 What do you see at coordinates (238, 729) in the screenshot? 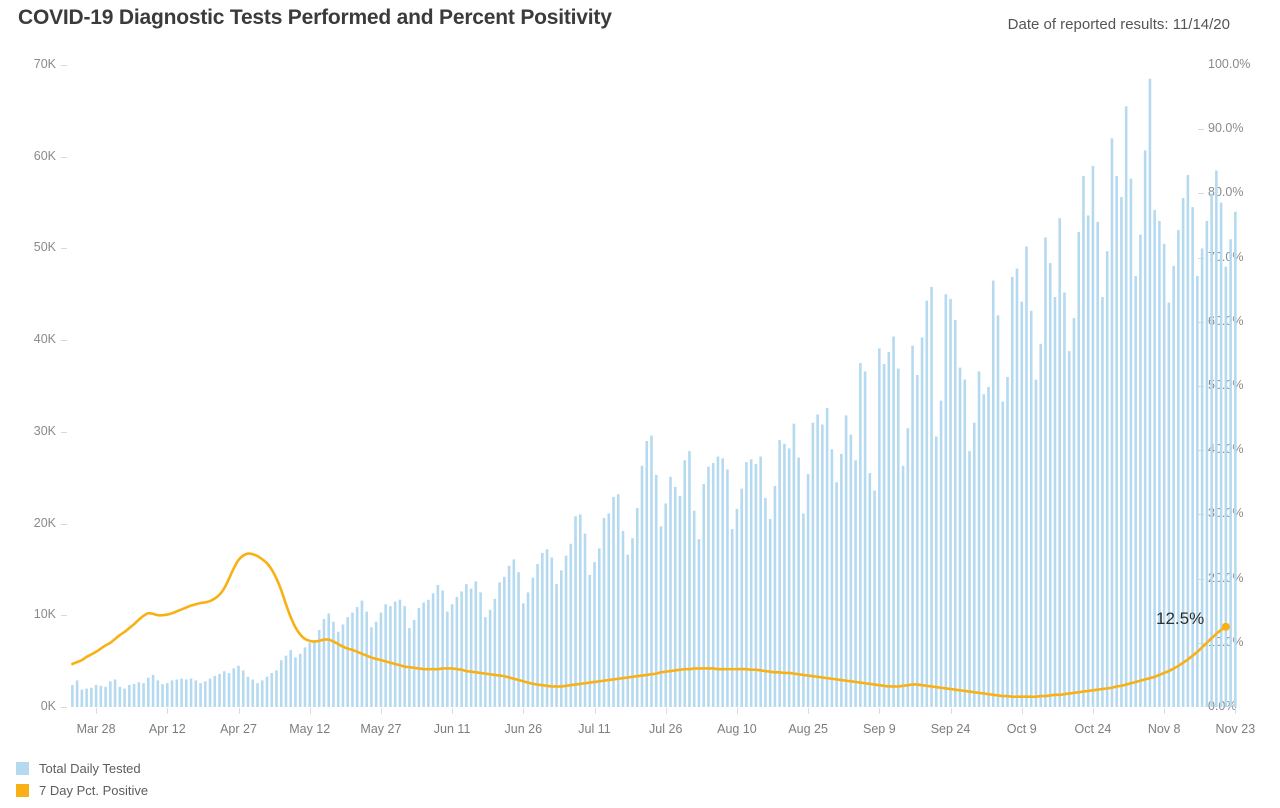
I see `x-axis-tick-label: Apr 27` at bounding box center [238, 729].